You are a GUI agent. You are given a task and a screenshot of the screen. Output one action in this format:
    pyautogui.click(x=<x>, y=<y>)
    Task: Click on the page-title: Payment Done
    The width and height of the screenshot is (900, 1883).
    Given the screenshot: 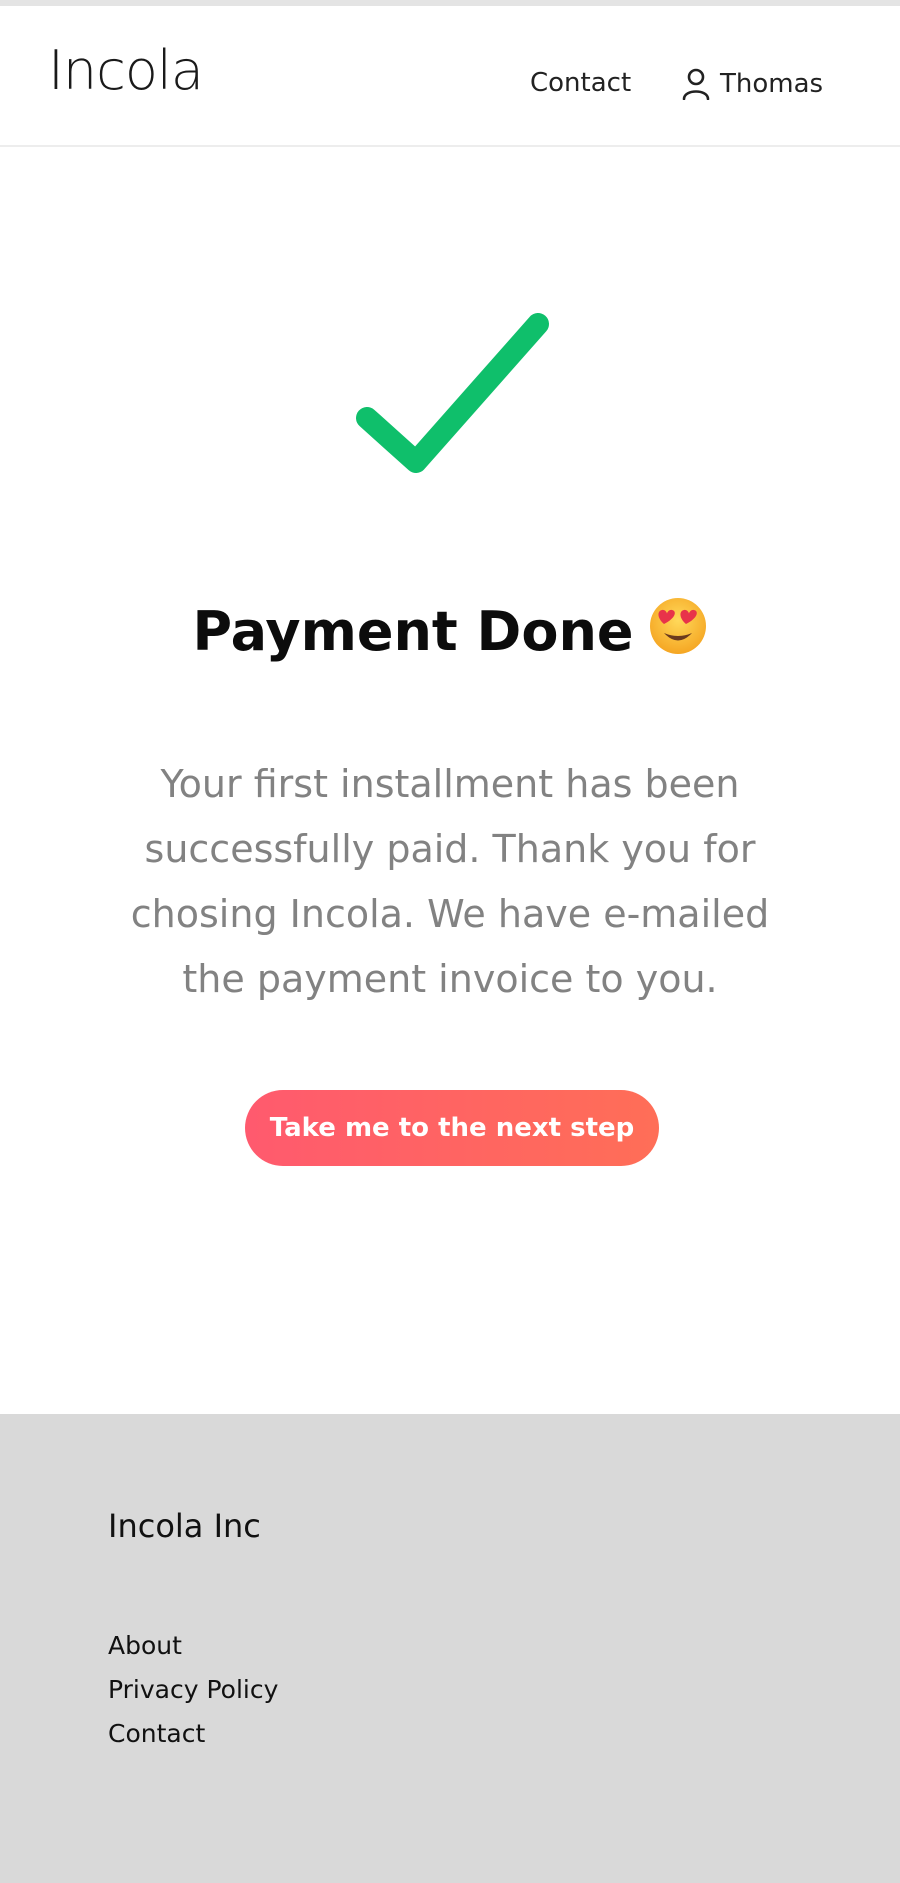 What is the action you would take?
    pyautogui.click(x=450, y=630)
    